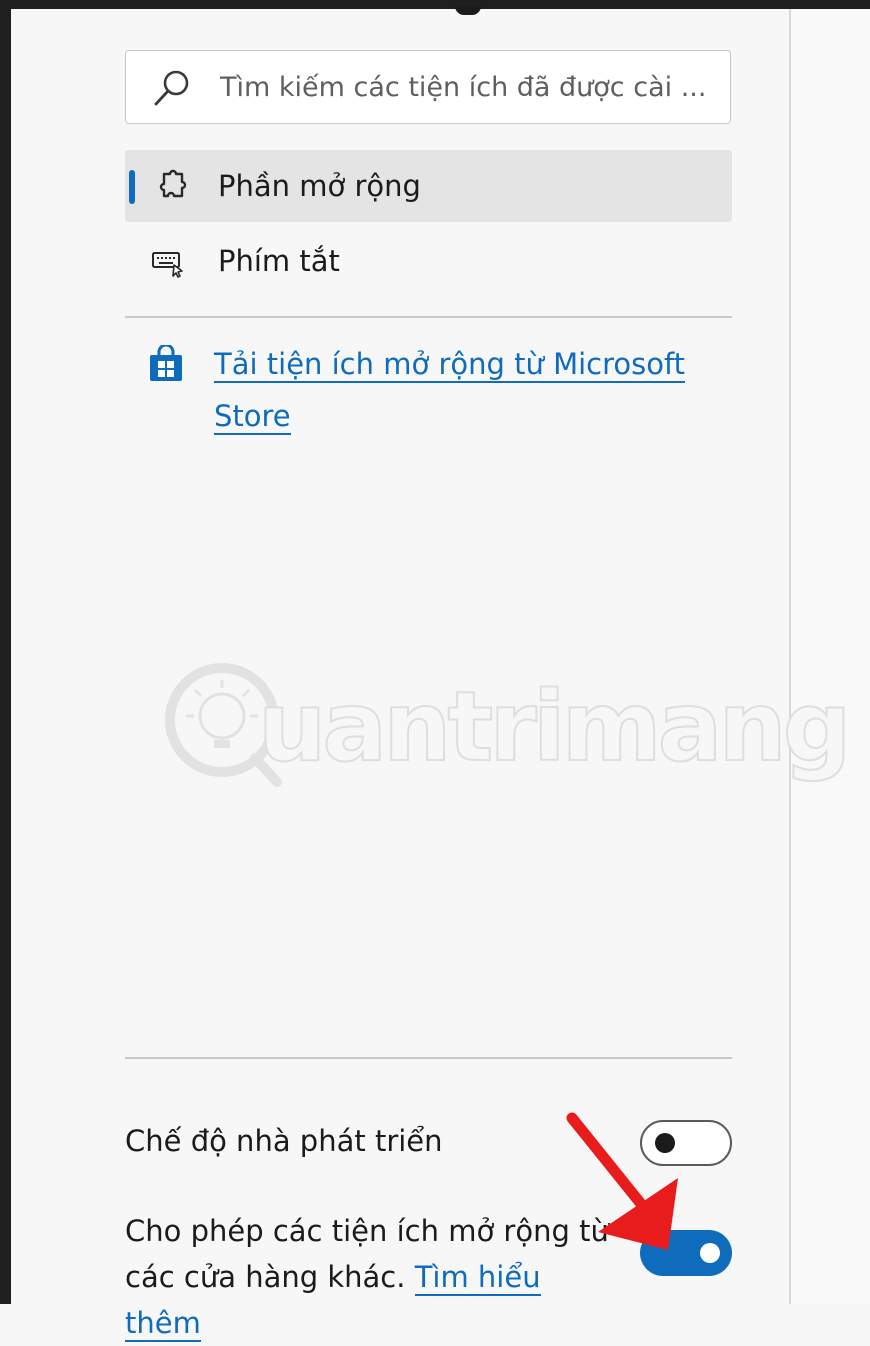 Image resolution: width=870 pixels, height=1346 pixels. I want to click on search-icon, so click(171, 88).